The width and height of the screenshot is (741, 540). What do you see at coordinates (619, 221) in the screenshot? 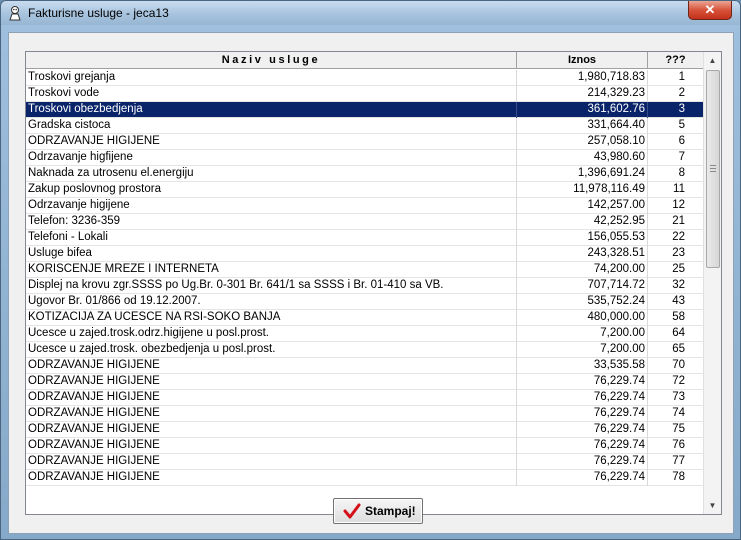
I see `cell-amount: 42,252.95` at bounding box center [619, 221].